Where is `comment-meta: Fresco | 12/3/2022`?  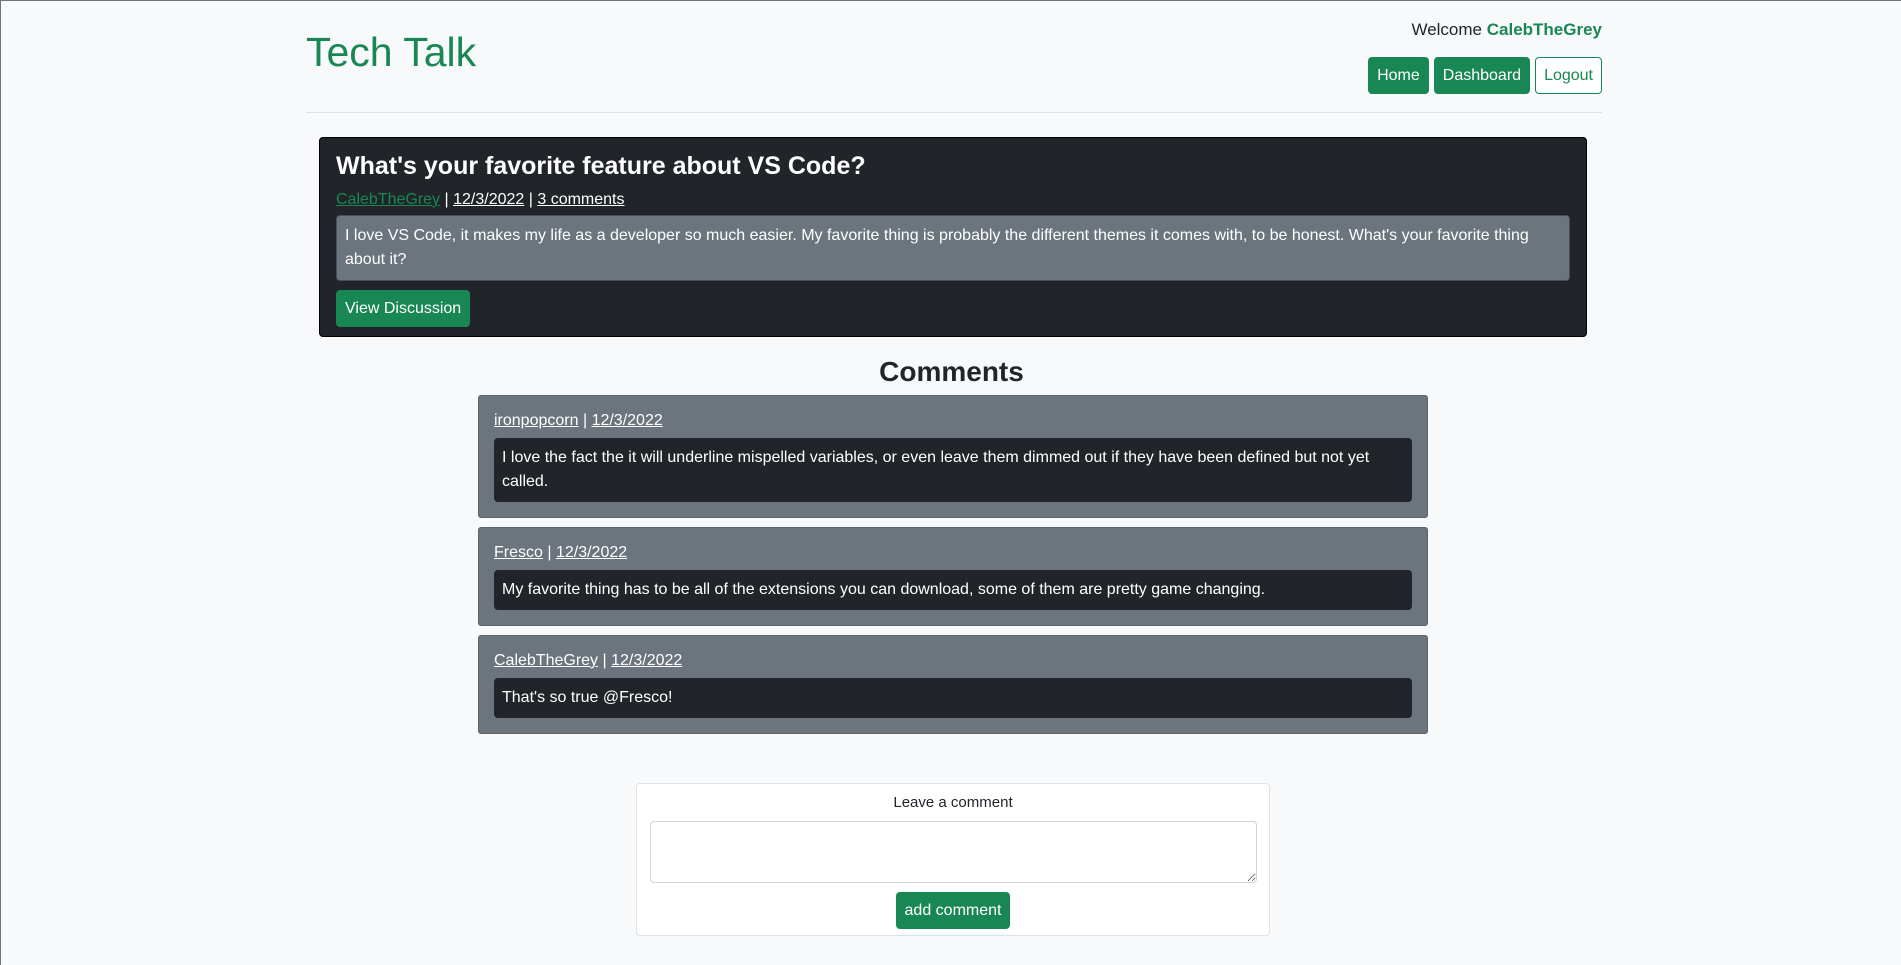
comment-meta: Fresco | 12/3/2022 is located at coordinates (953, 553).